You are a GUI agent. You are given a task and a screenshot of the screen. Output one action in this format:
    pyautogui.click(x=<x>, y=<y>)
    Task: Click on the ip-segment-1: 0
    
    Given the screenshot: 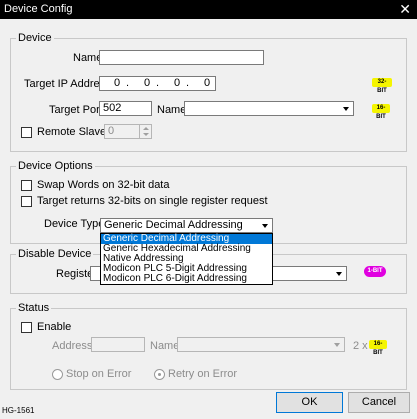 What is the action you would take?
    pyautogui.click(x=117, y=83)
    